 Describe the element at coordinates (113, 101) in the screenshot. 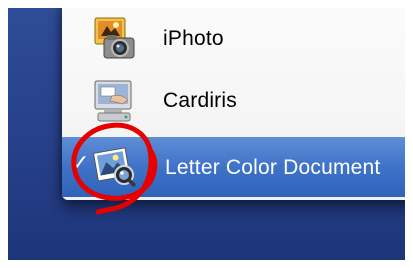

I see `cardiris-scanner-icon` at that location.